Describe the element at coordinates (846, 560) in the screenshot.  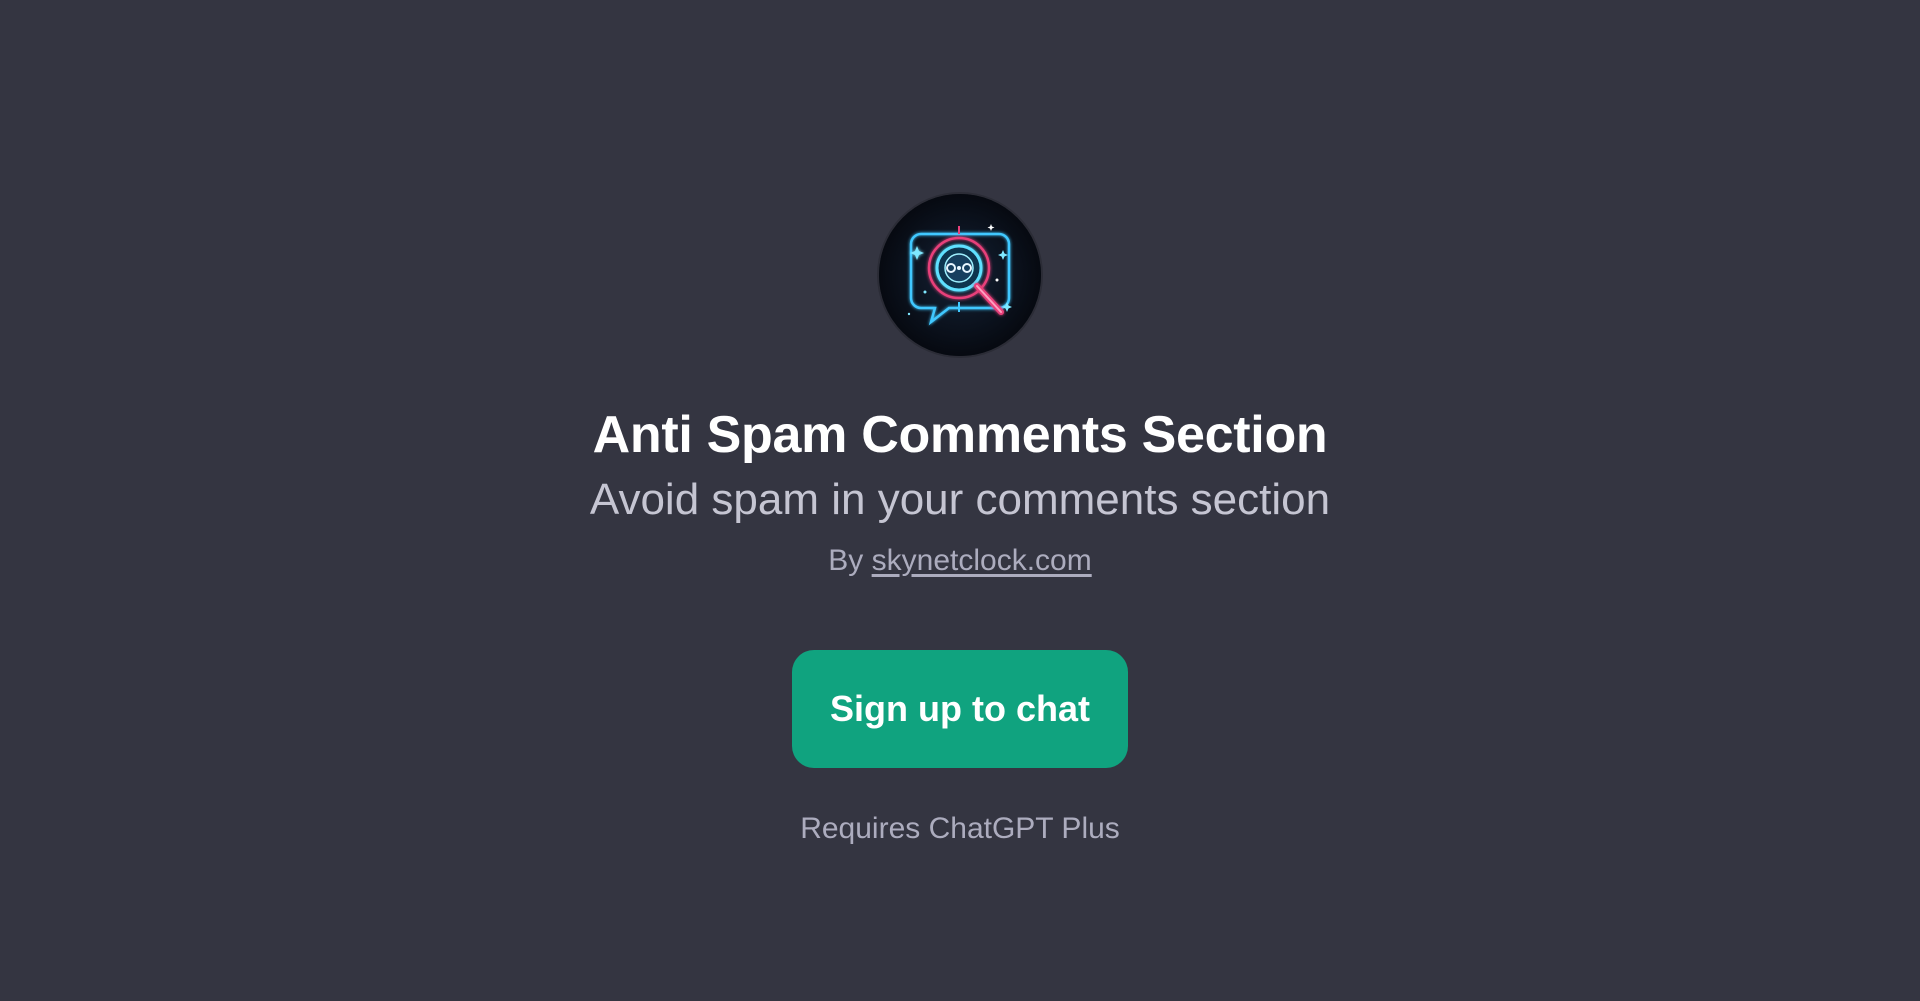
I see `byline-prefix: By` at that location.